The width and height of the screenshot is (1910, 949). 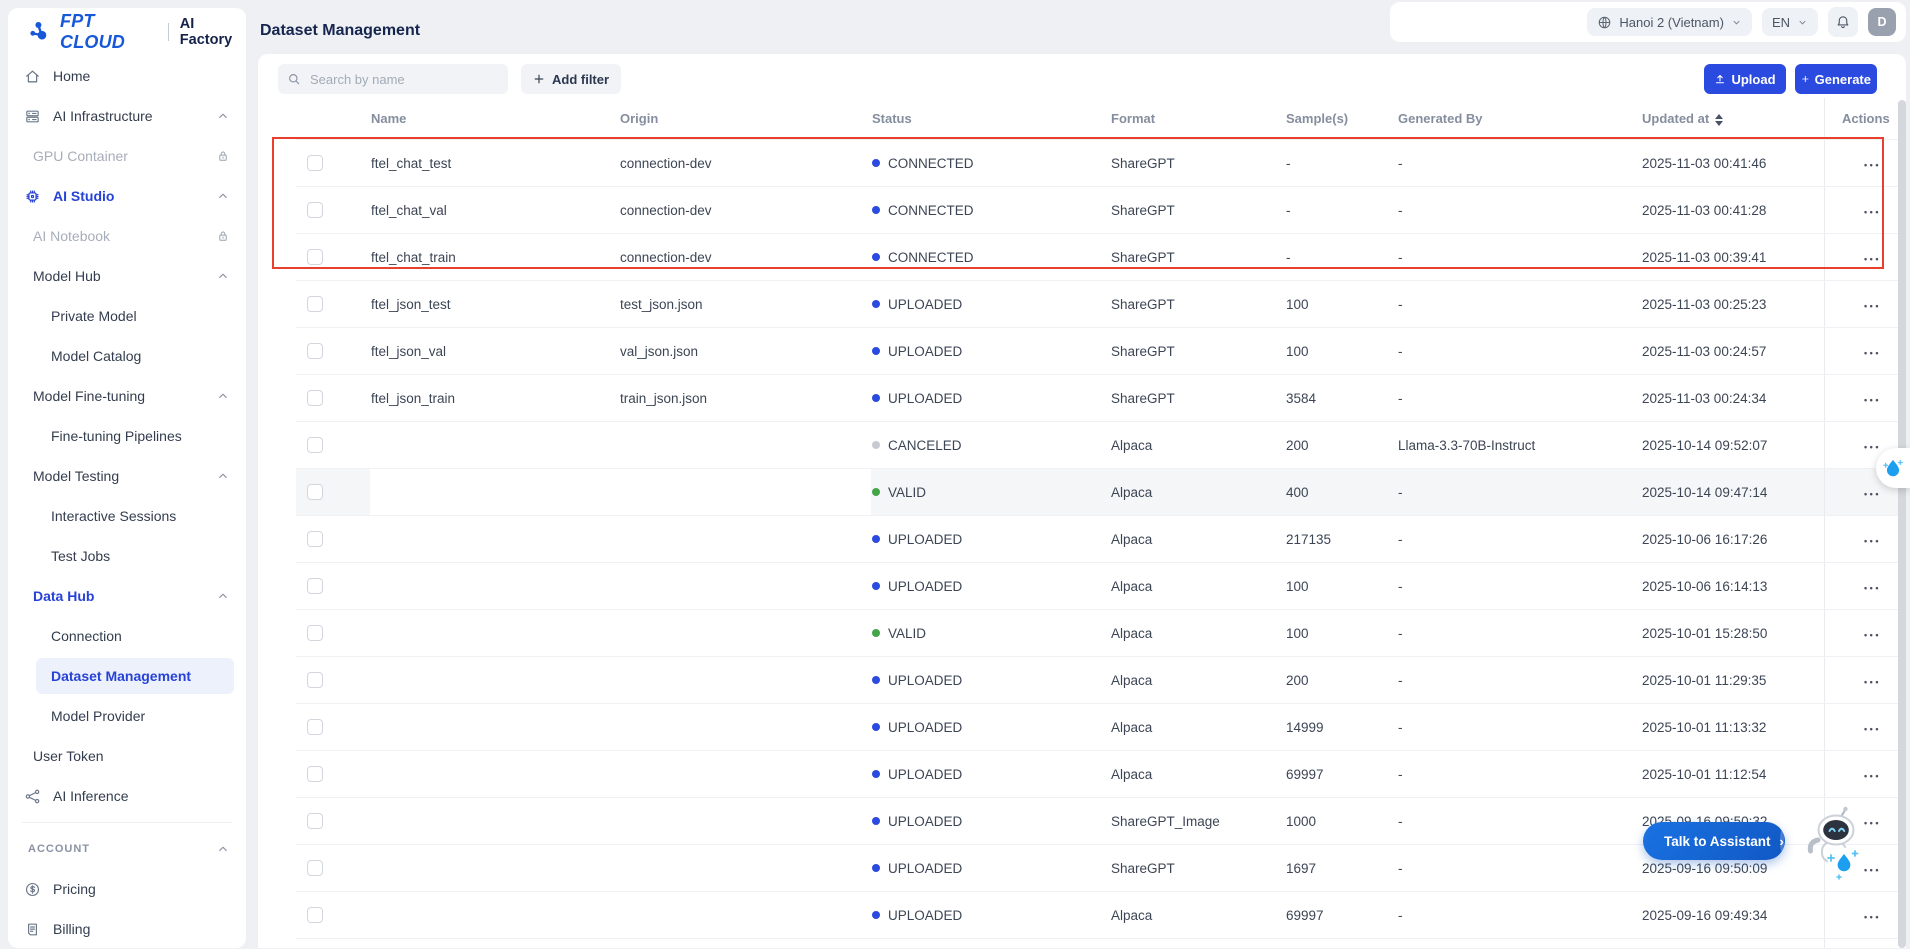 What do you see at coordinates (96, 356) in the screenshot?
I see `sidebar-item-label: Model Catalog` at bounding box center [96, 356].